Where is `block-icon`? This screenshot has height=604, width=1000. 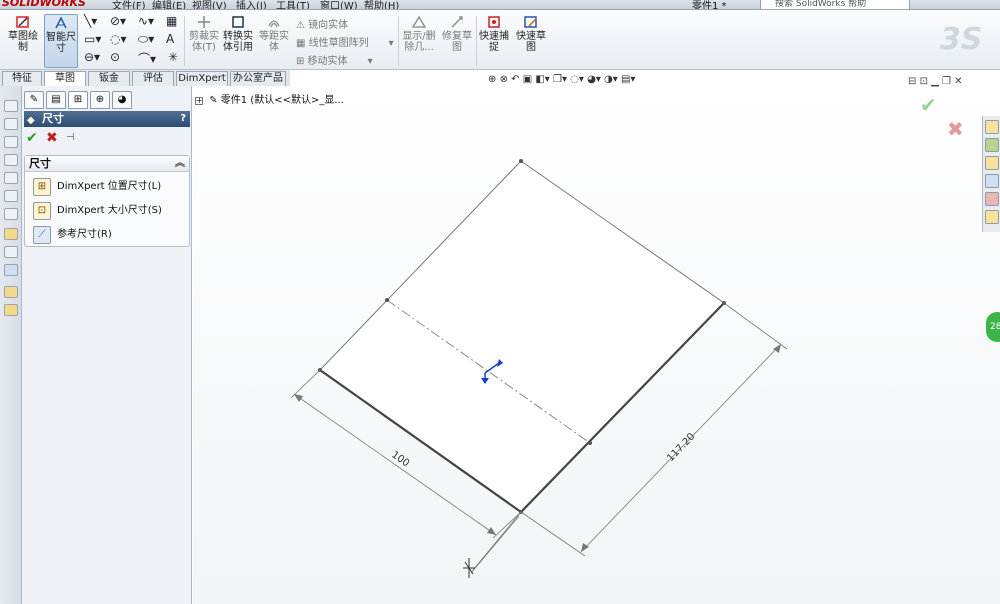 block-icon is located at coordinates (11, 292).